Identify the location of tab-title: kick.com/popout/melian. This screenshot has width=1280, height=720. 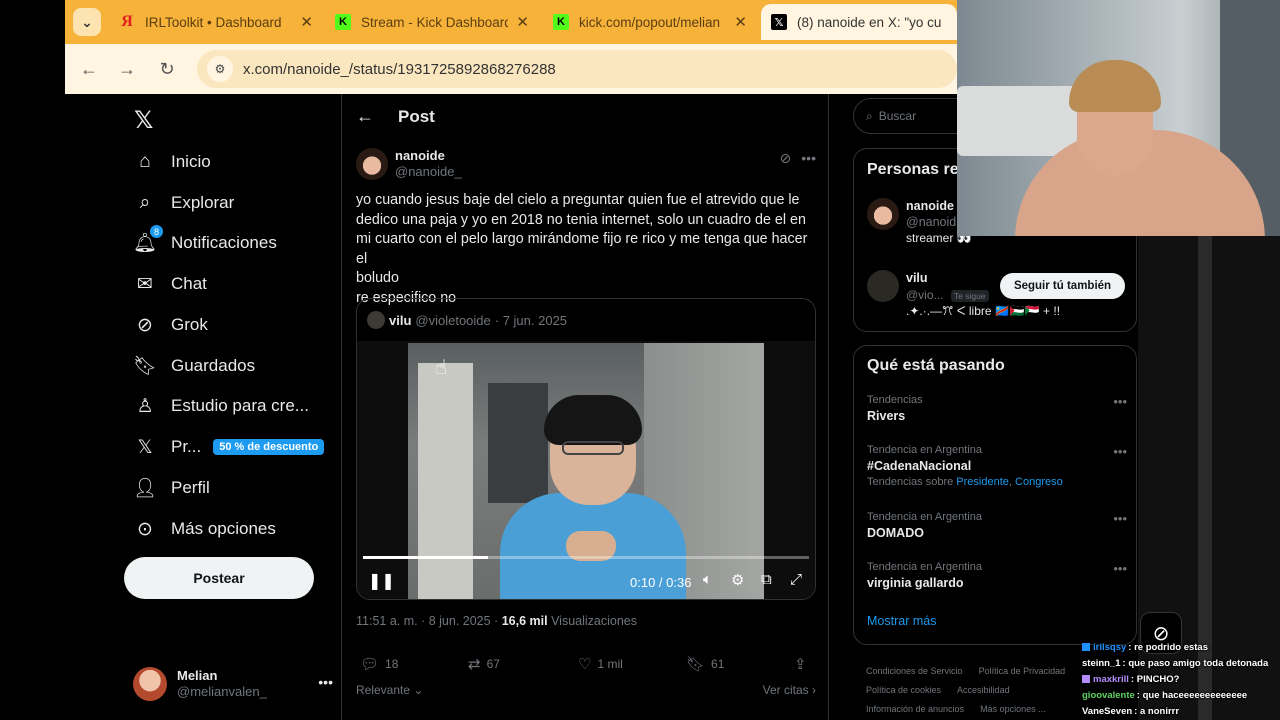
(650, 22).